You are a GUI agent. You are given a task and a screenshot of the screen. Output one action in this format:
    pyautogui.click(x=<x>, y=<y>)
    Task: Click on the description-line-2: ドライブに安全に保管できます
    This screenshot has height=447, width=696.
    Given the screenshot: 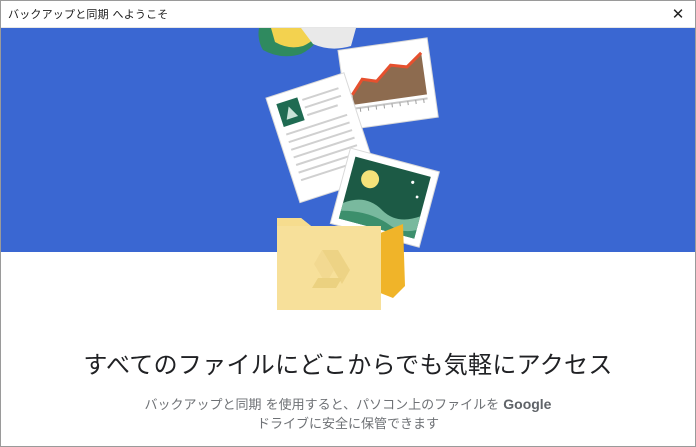 What is the action you would take?
    pyautogui.click(x=347, y=424)
    